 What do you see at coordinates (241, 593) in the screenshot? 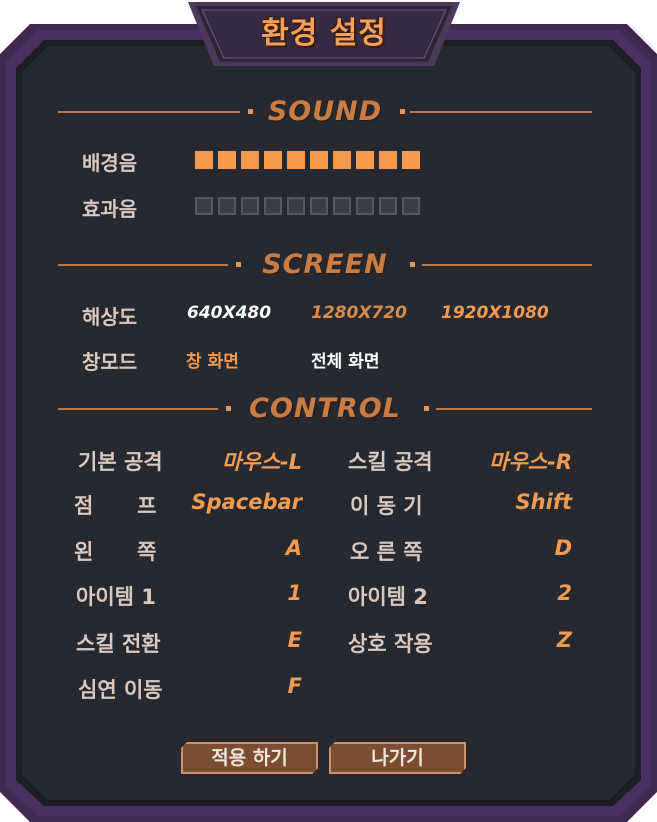
I see `control-key-item-1: 1` at bounding box center [241, 593].